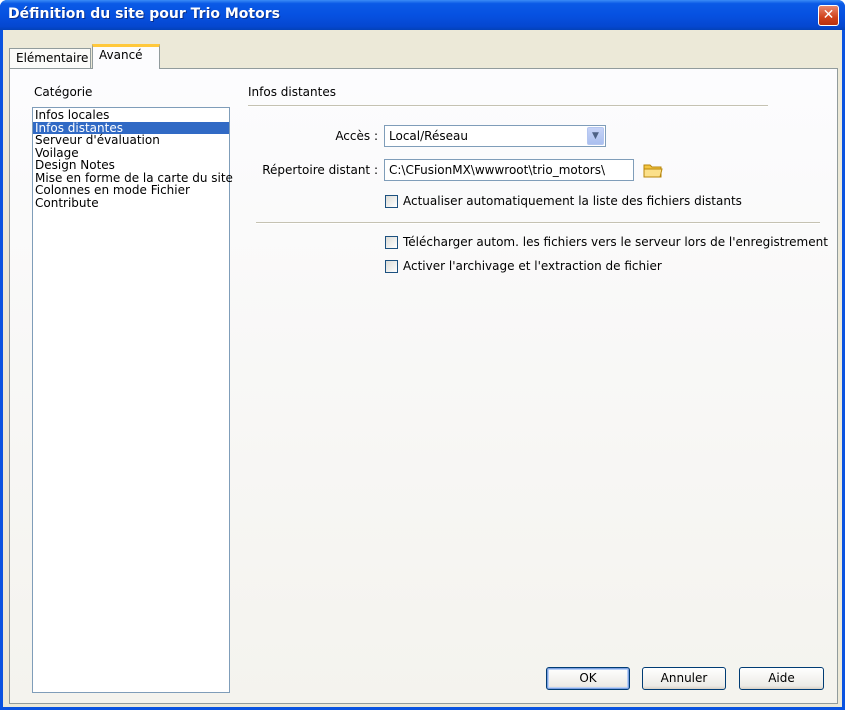 The image size is (845, 710). What do you see at coordinates (131, 165) in the screenshot?
I see `category-item-design-notes: Design Notes` at bounding box center [131, 165].